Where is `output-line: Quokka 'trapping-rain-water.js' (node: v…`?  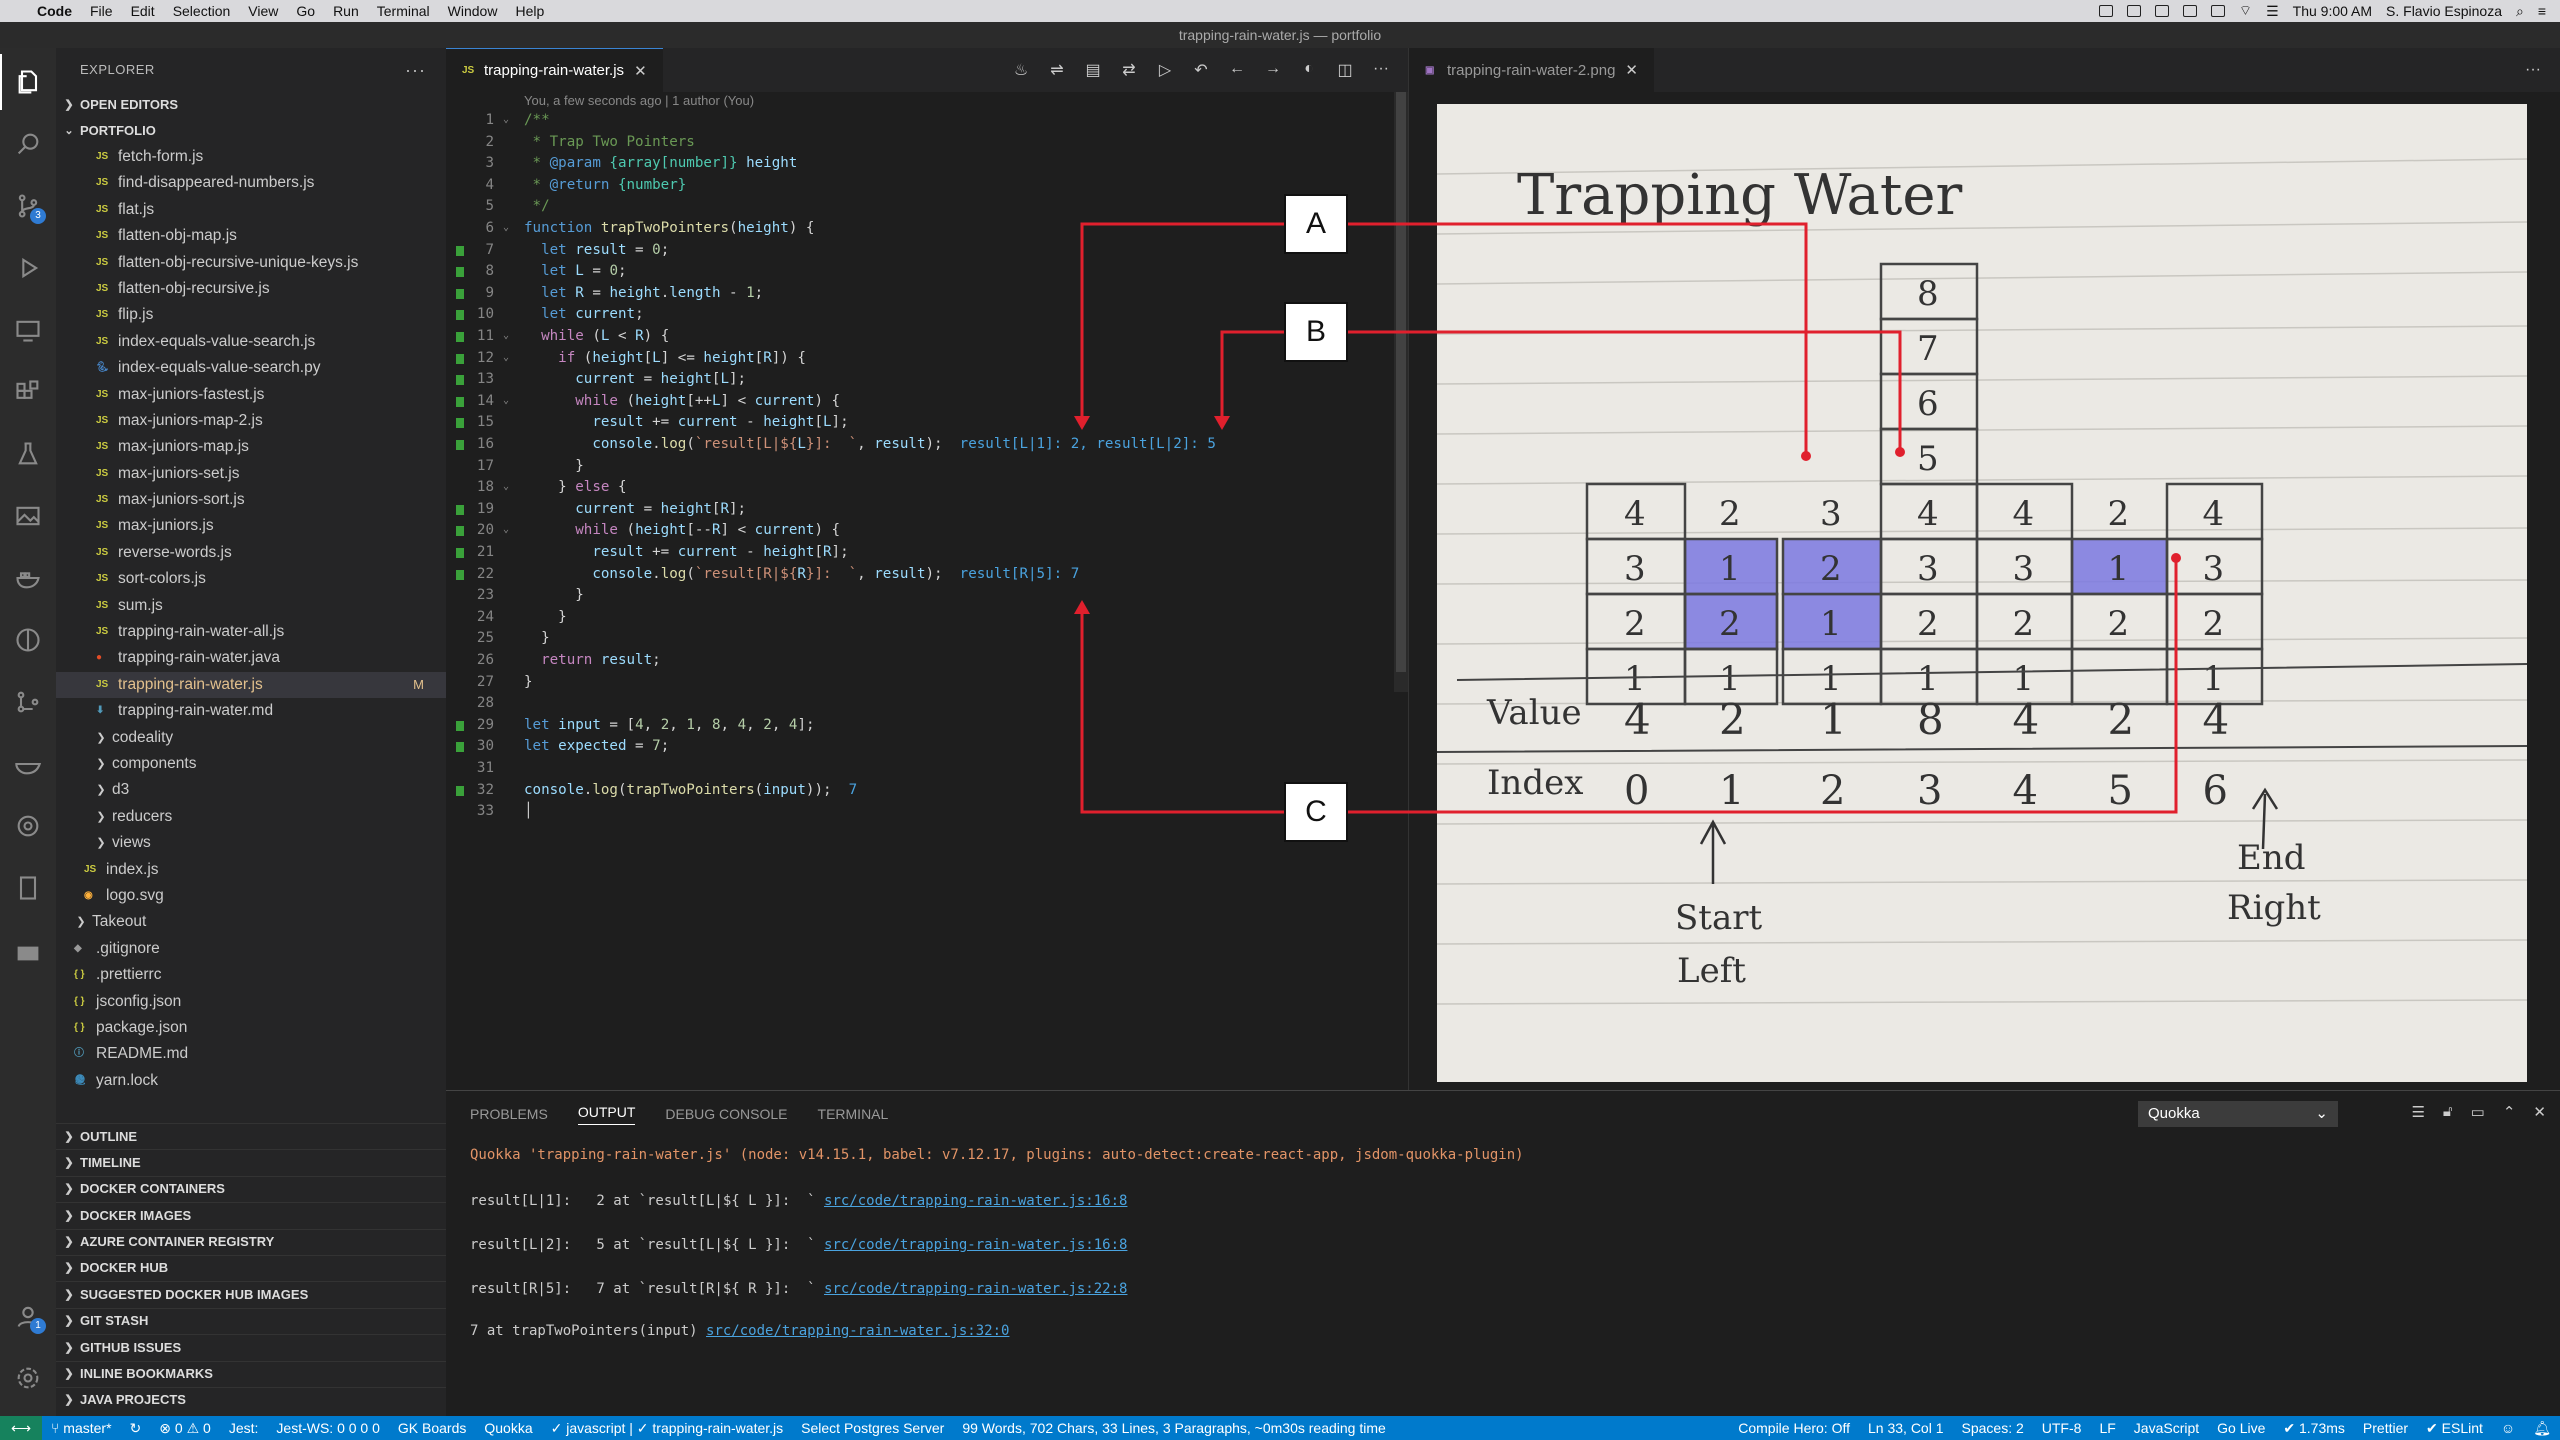 output-line: Quokka 'trapping-rain-water.js' (node: v… is located at coordinates (997, 1155).